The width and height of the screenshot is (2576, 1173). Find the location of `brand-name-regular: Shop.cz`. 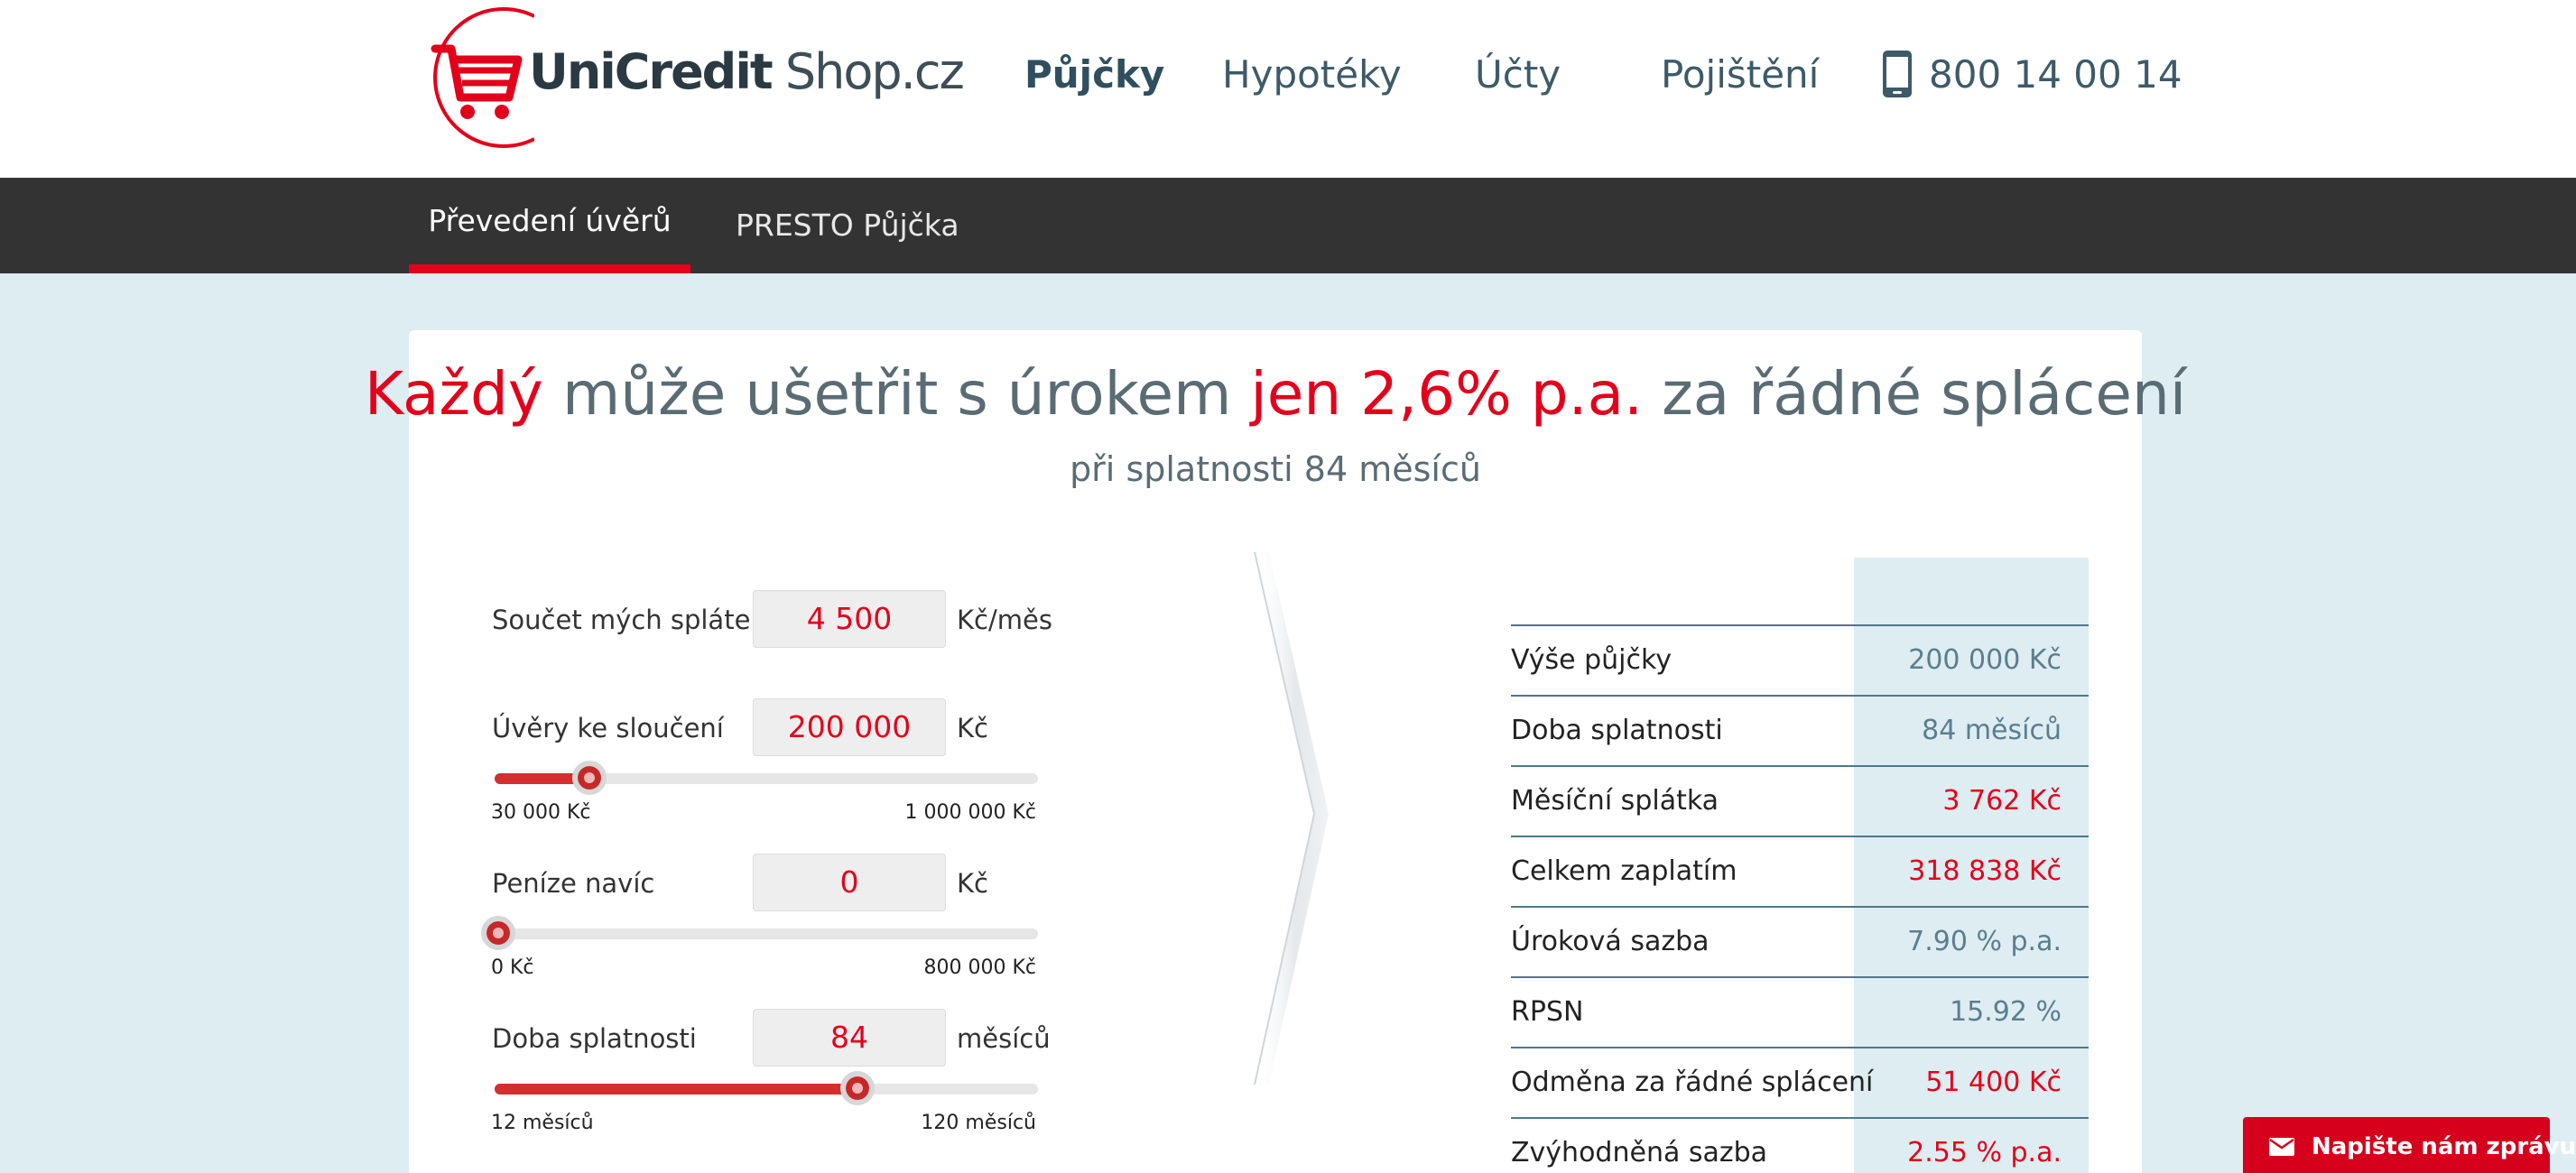

brand-name-regular: Shop.cz is located at coordinates (868, 71).